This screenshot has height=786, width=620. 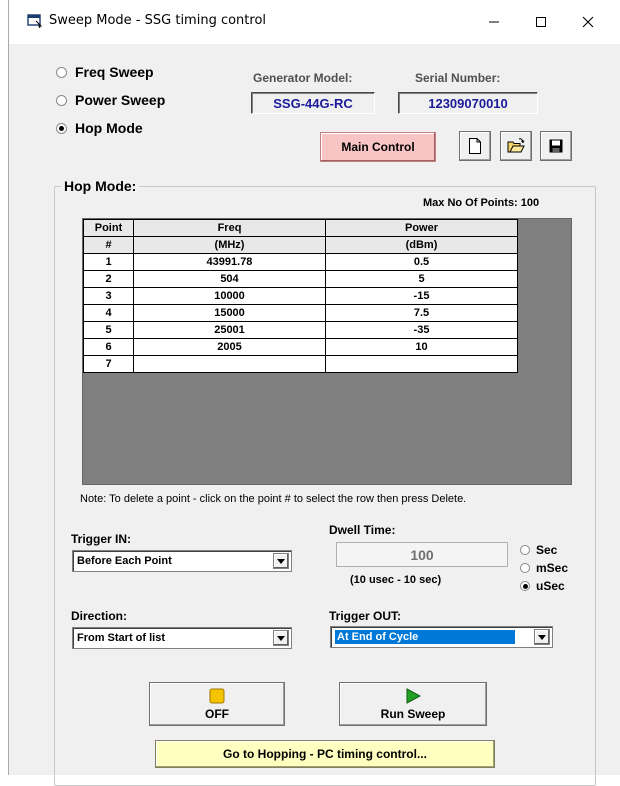 I want to click on radio-unit-msec: mSec, so click(x=544, y=568).